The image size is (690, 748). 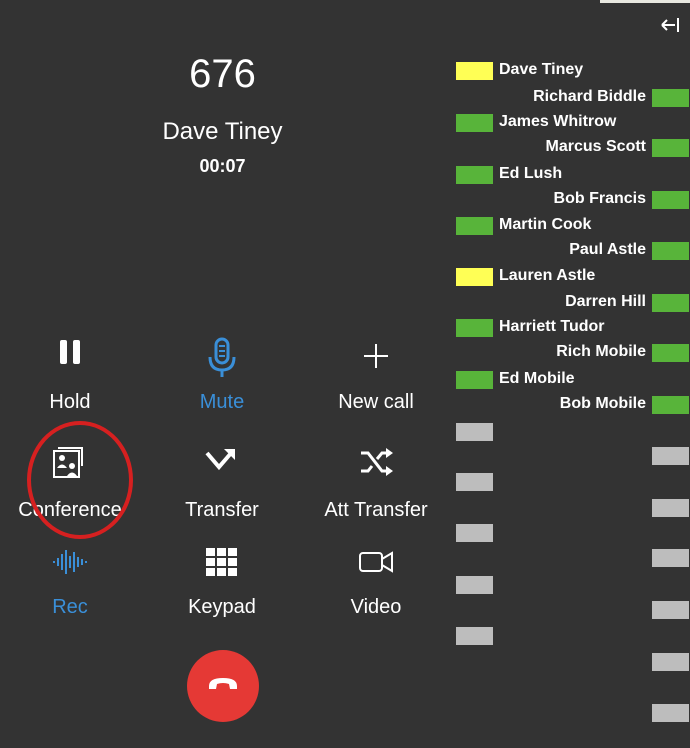 I want to click on contact-name: Richard Biddle, so click(x=589, y=96).